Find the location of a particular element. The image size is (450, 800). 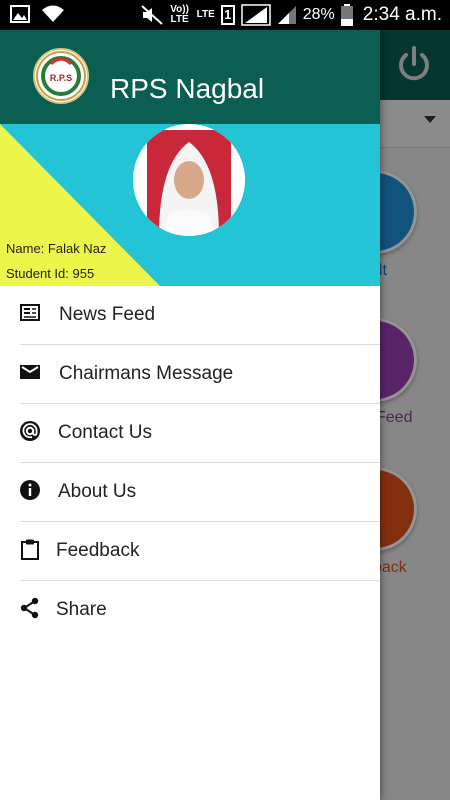

menu-item-label: Feedback is located at coordinates (98, 550).